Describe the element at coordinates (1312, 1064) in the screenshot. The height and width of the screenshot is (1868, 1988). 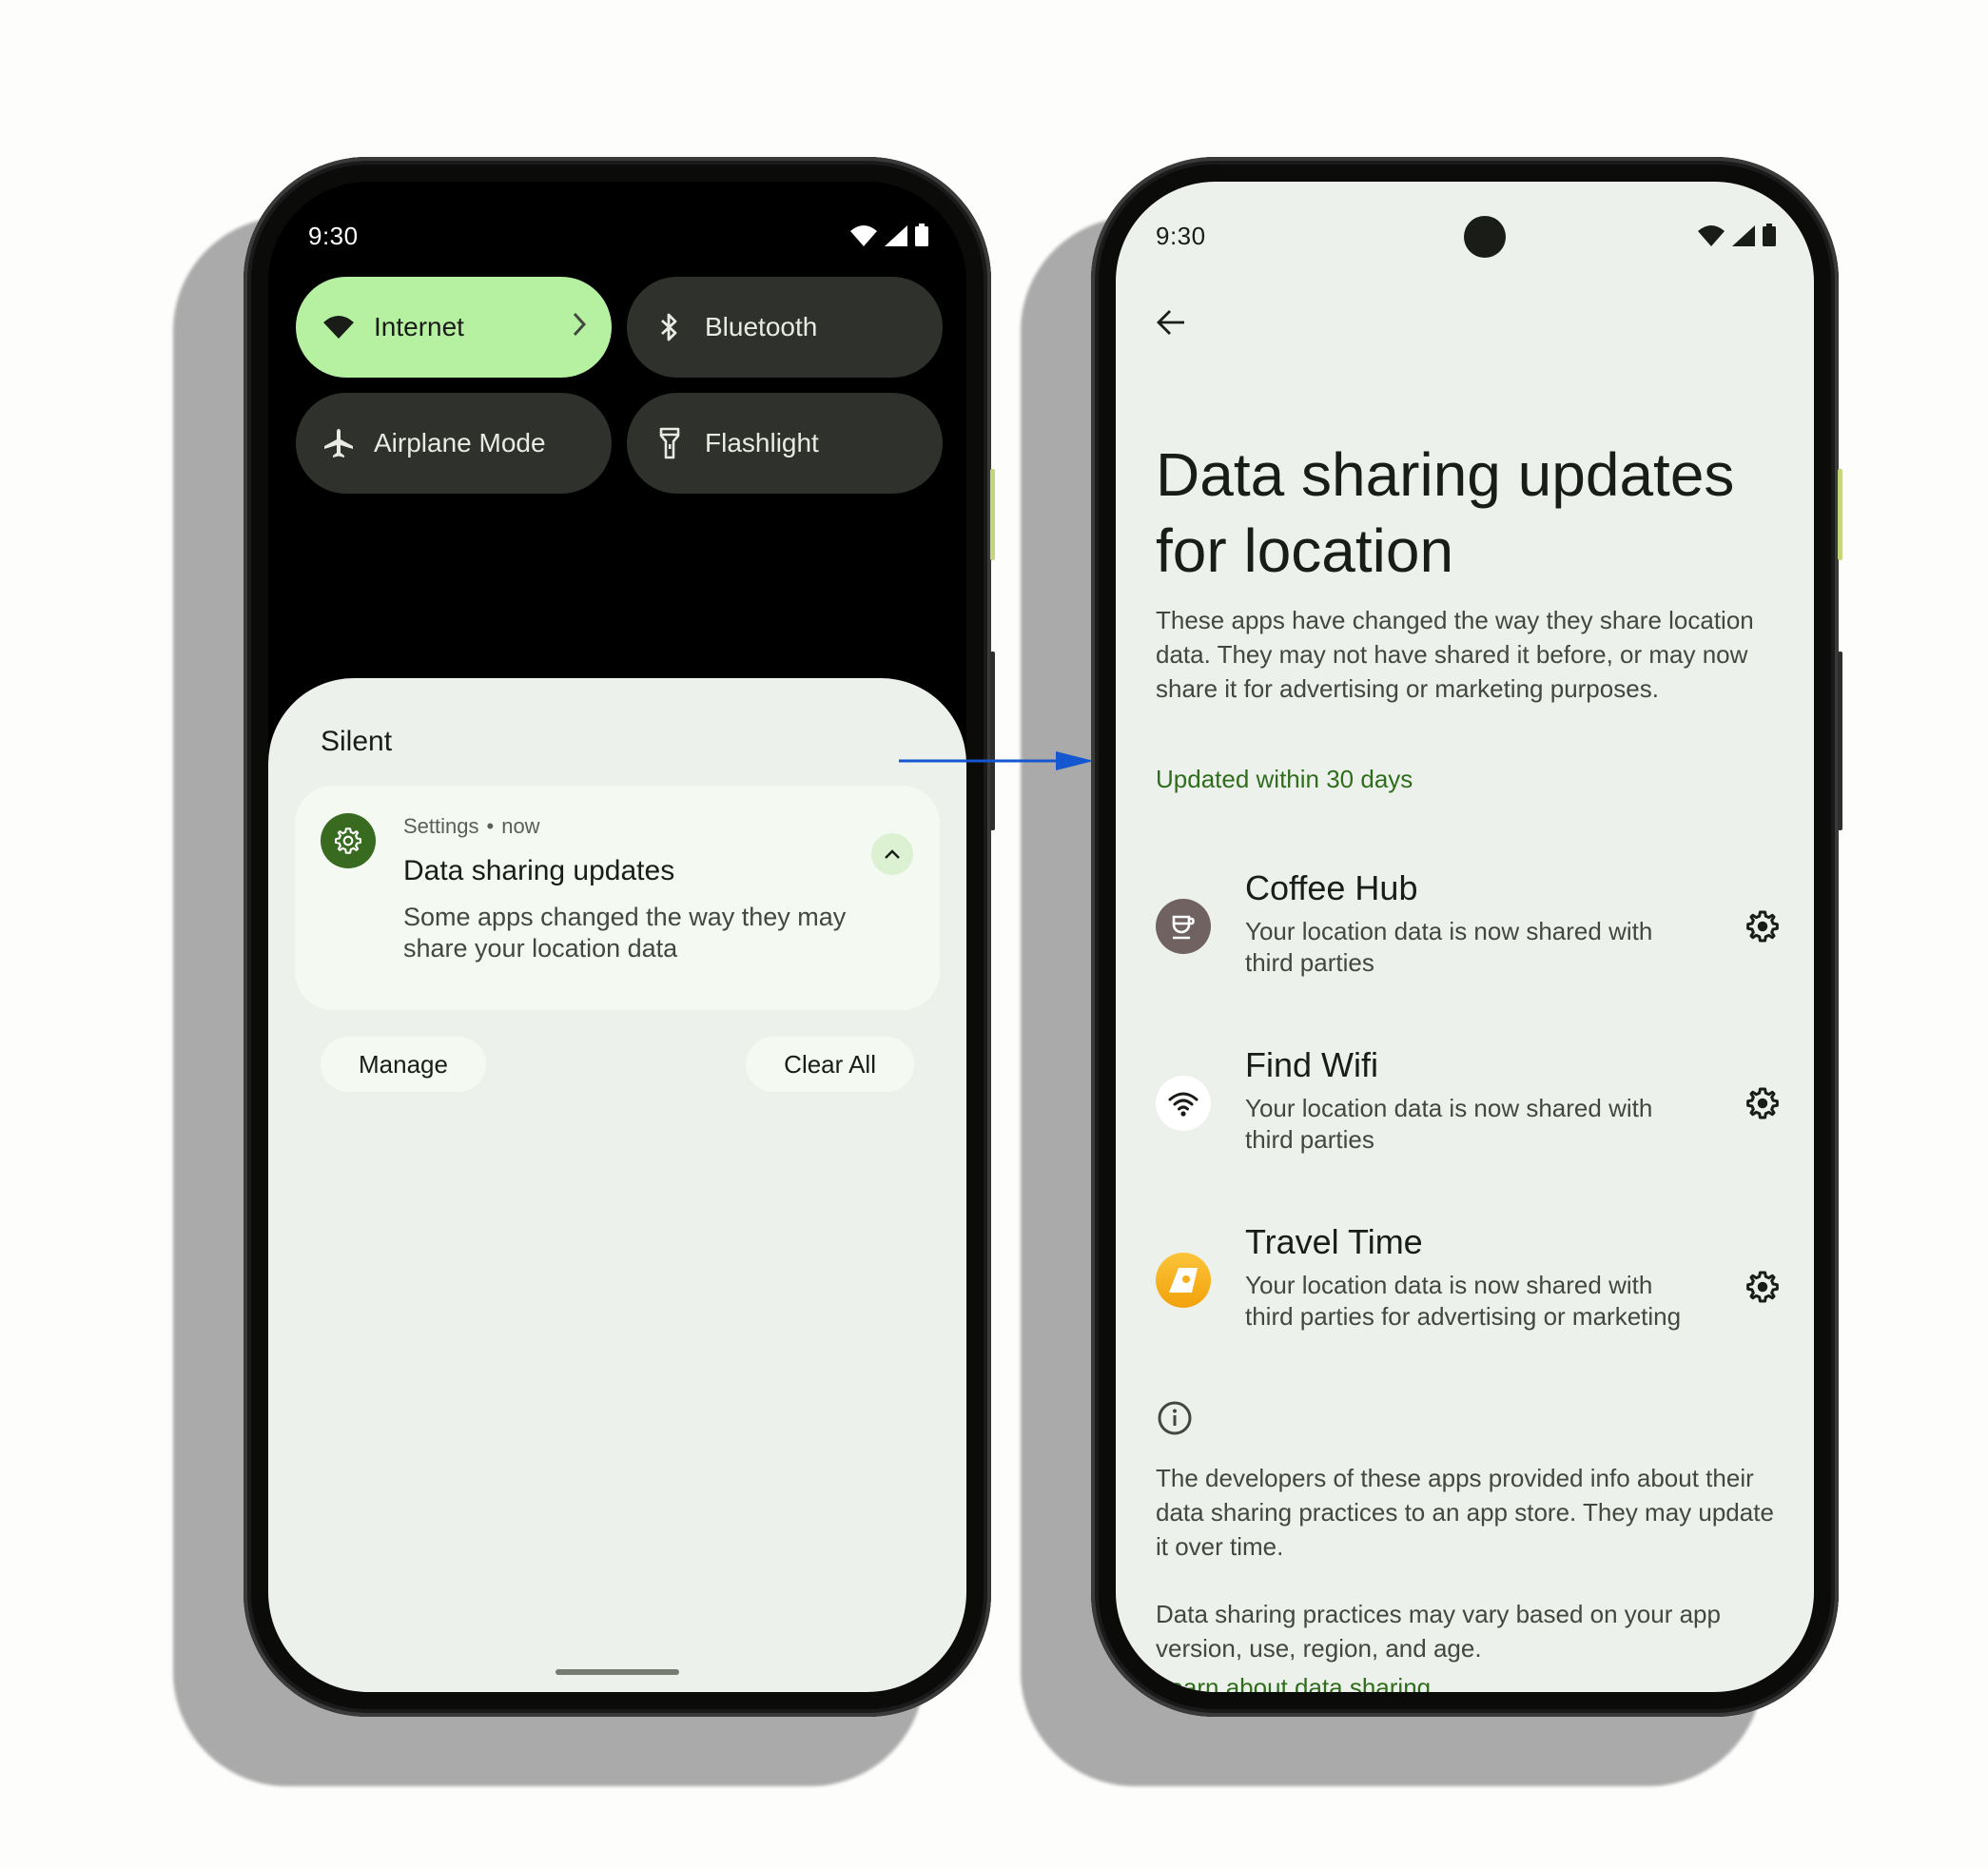
I see `app-name: Find Wifi` at that location.